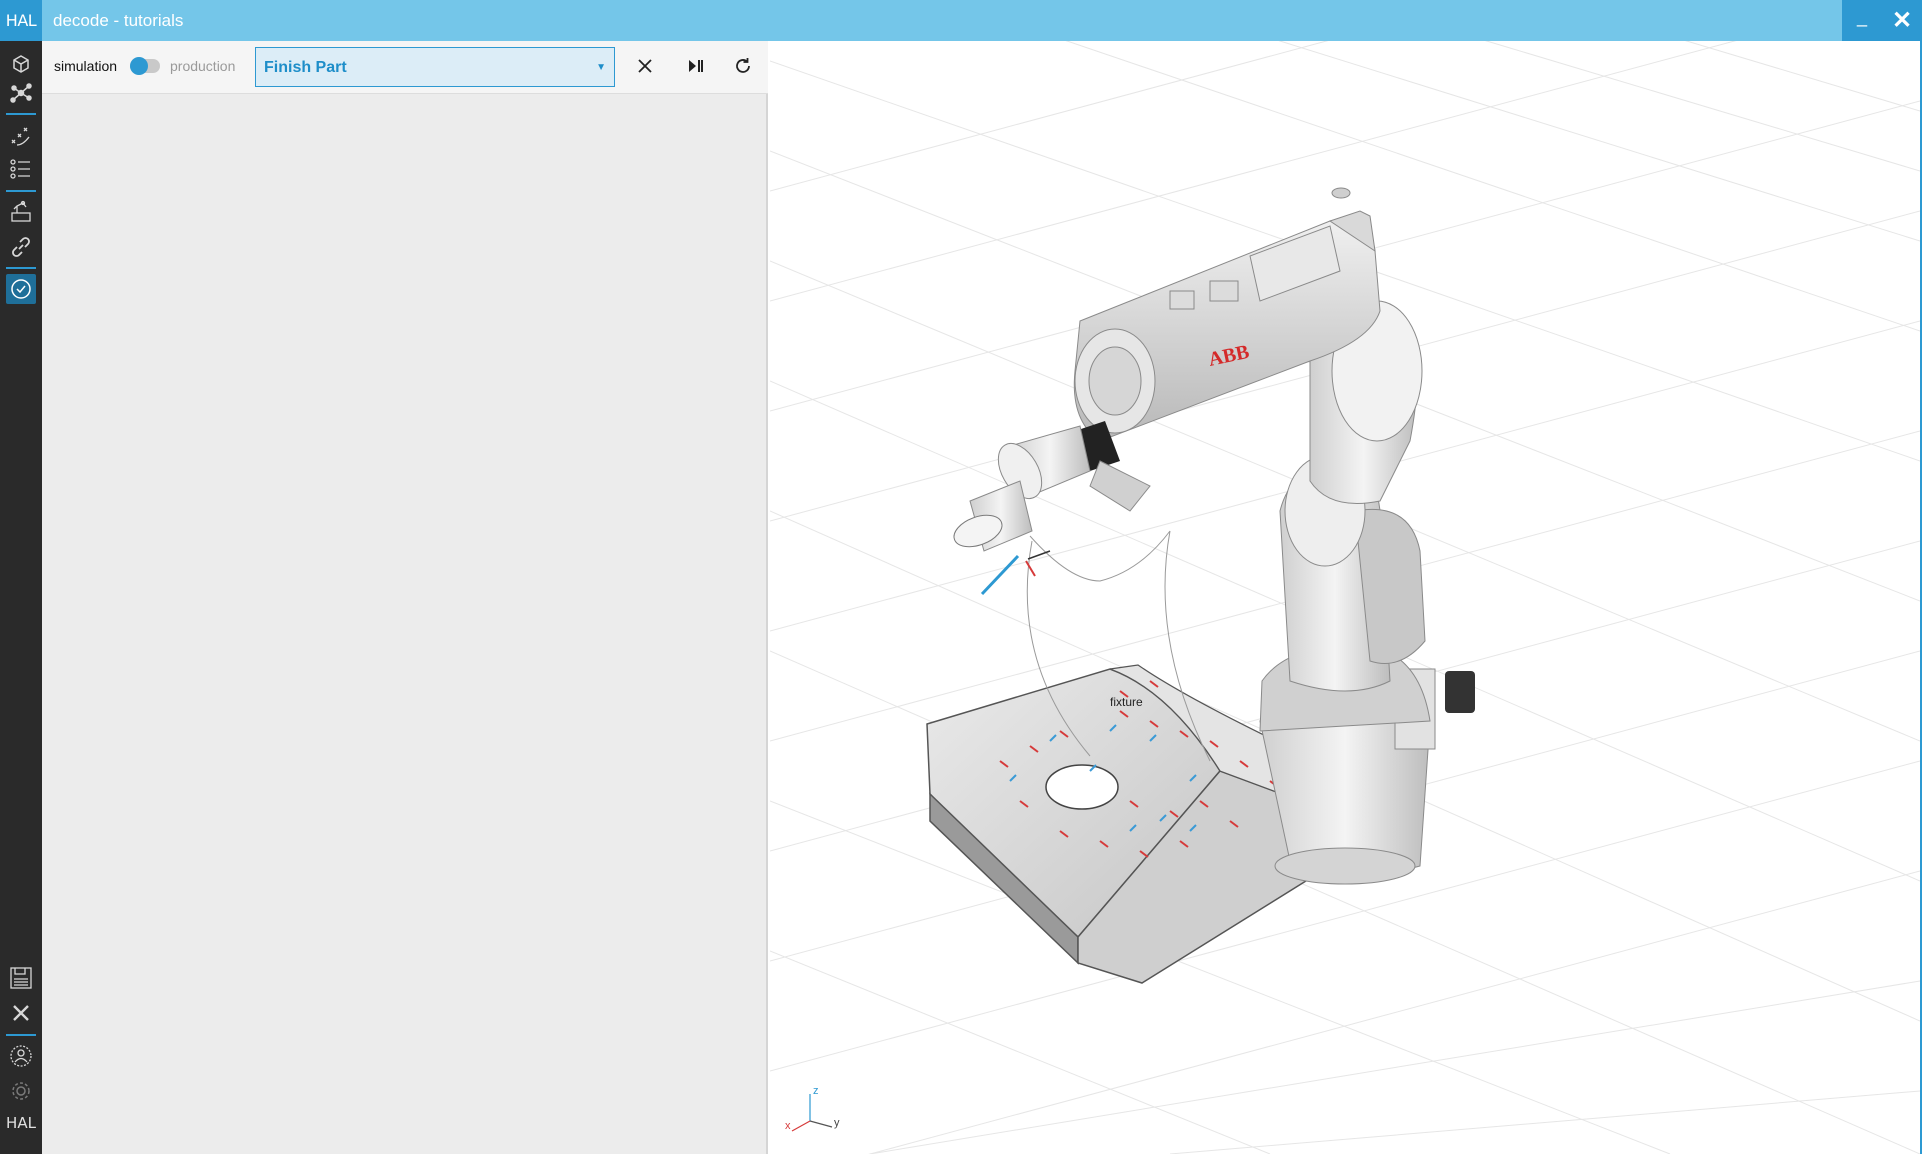 Image resolution: width=1922 pixels, height=1154 pixels. I want to click on cancel-icon, so click(645, 66).